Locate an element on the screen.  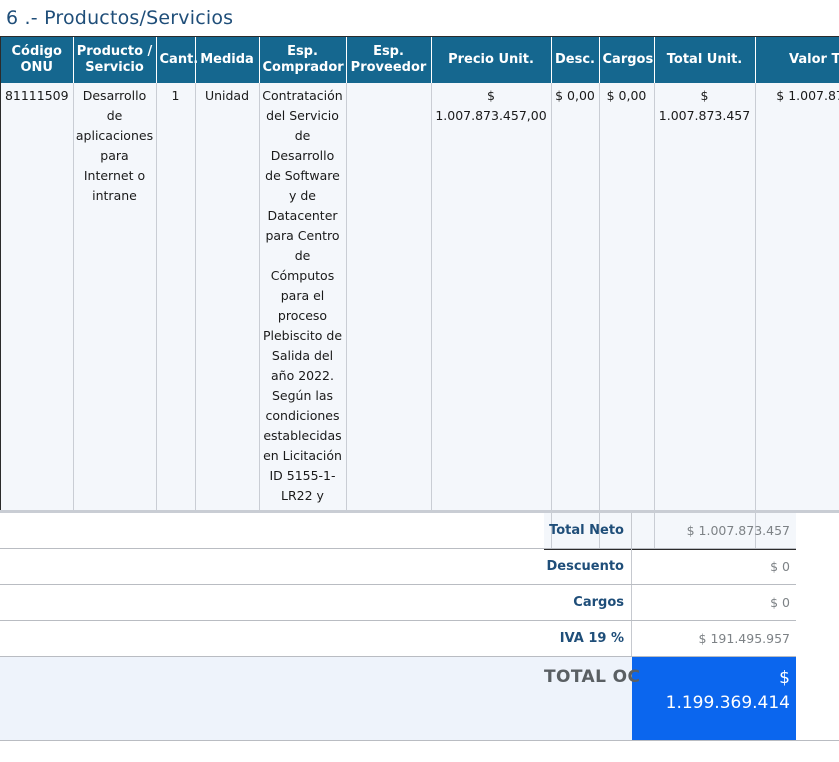
totals-label-total-neto: Total Neto is located at coordinates (588, 531).